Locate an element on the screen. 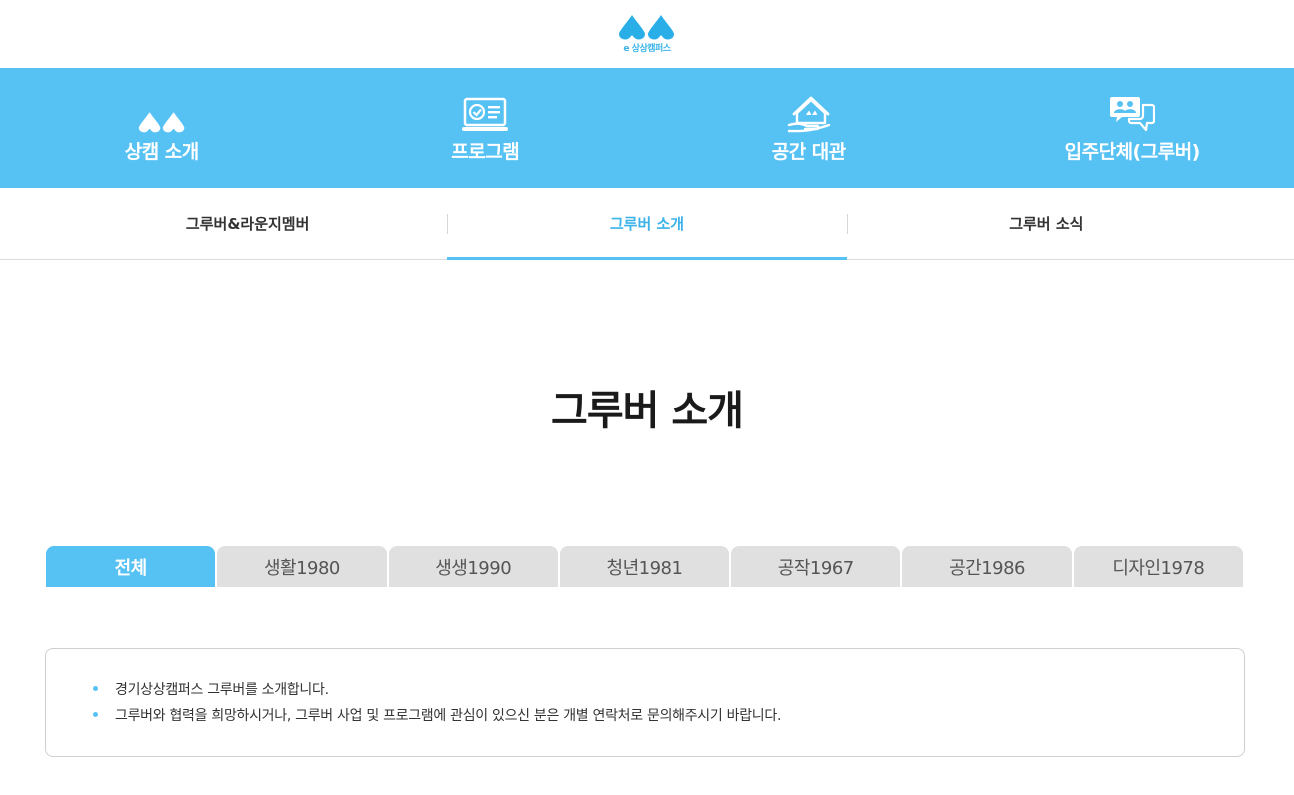 Image resolution: width=1294 pixels, height=795 pixels. people-chat-icon is located at coordinates (1132, 113).